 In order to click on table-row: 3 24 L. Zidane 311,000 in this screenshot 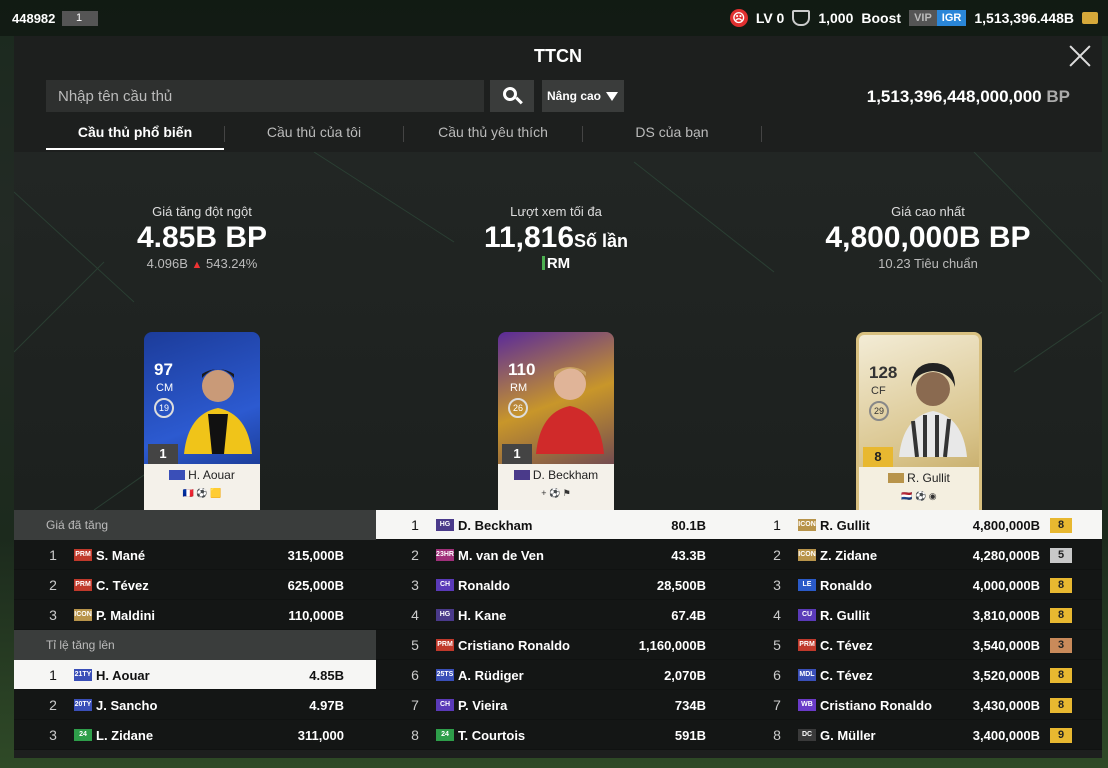, I will do `click(195, 735)`.